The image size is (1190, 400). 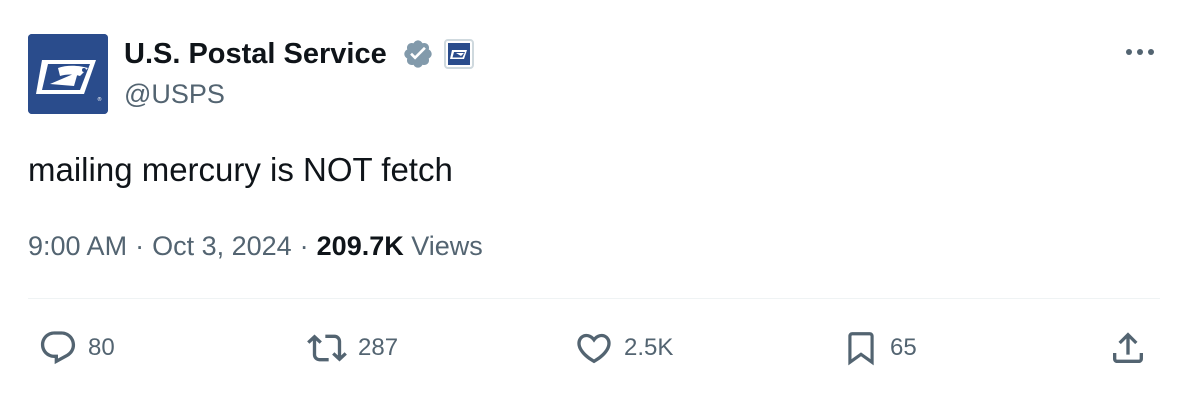 I want to click on retweet-button: 287, so click(x=352, y=348).